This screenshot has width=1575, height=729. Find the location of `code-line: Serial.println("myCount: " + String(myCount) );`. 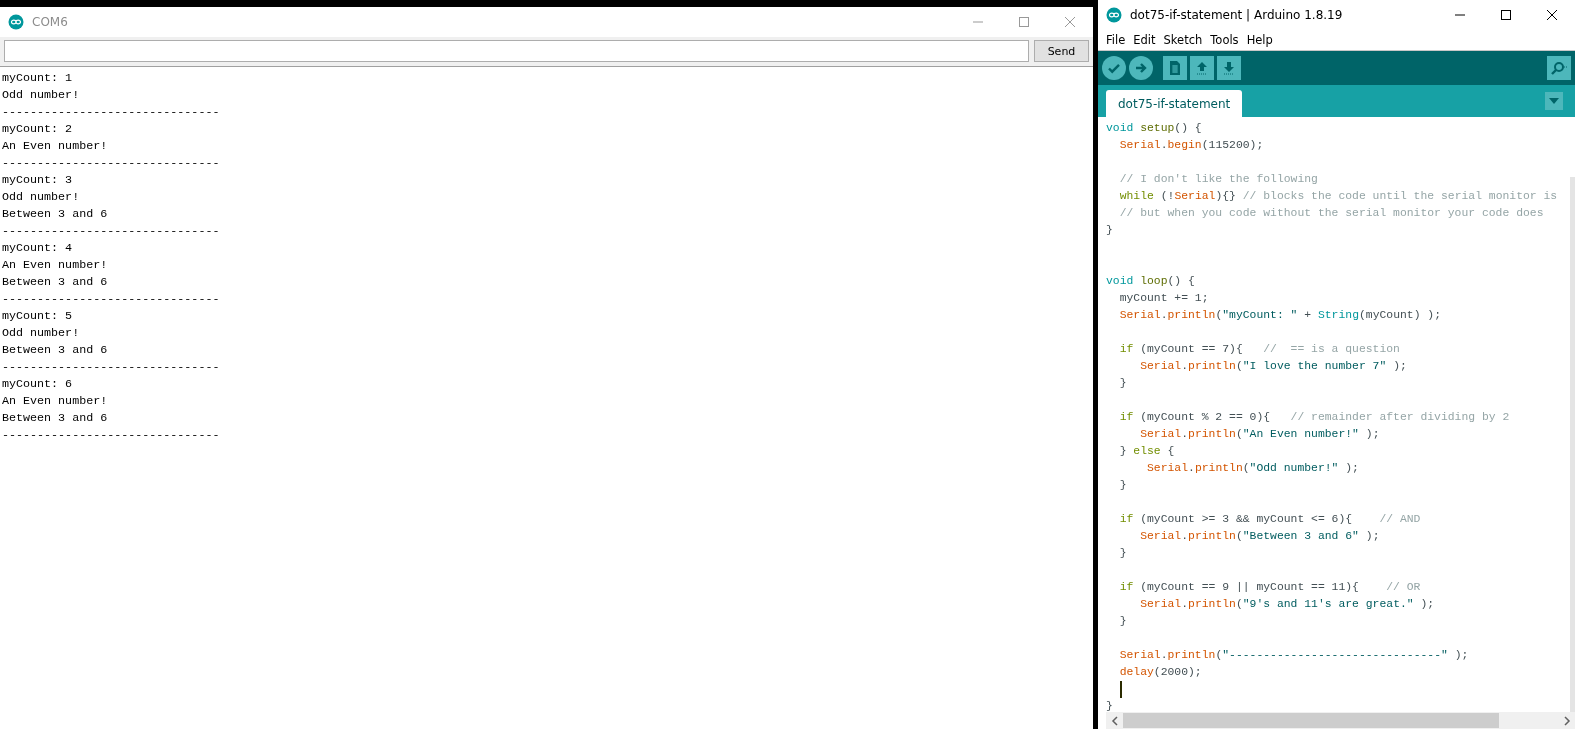

code-line: Serial.println("myCount: " + String(myCount) ); is located at coordinates (1279, 315).